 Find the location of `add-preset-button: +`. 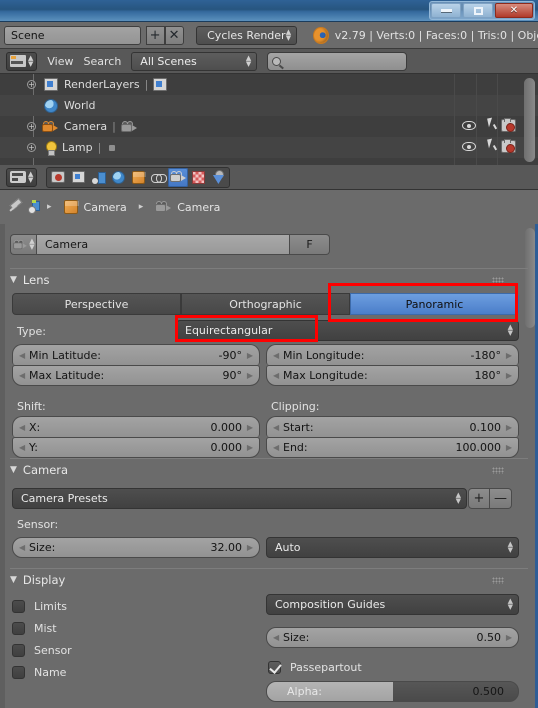

add-preset-button: + is located at coordinates (479, 498).